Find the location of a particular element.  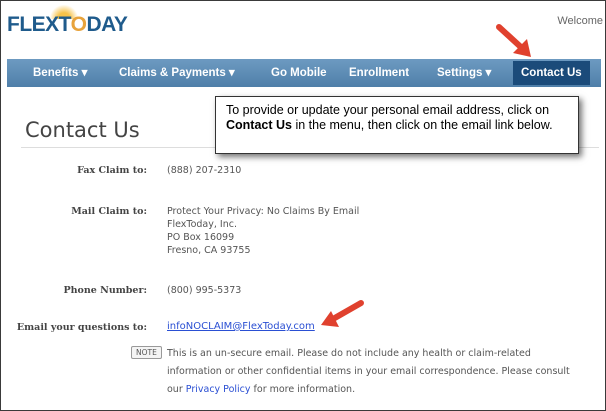

page-title: Contact Us is located at coordinates (82, 130).